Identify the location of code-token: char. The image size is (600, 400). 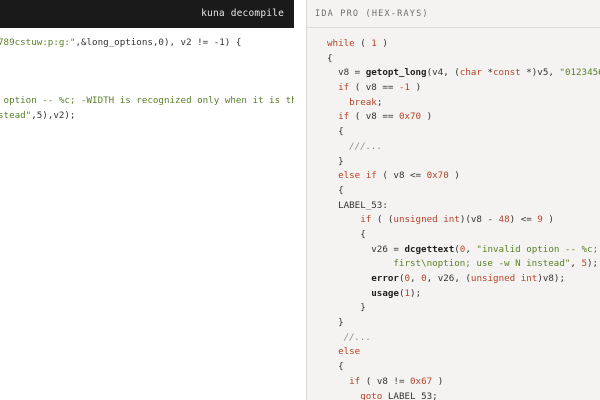
(470, 73).